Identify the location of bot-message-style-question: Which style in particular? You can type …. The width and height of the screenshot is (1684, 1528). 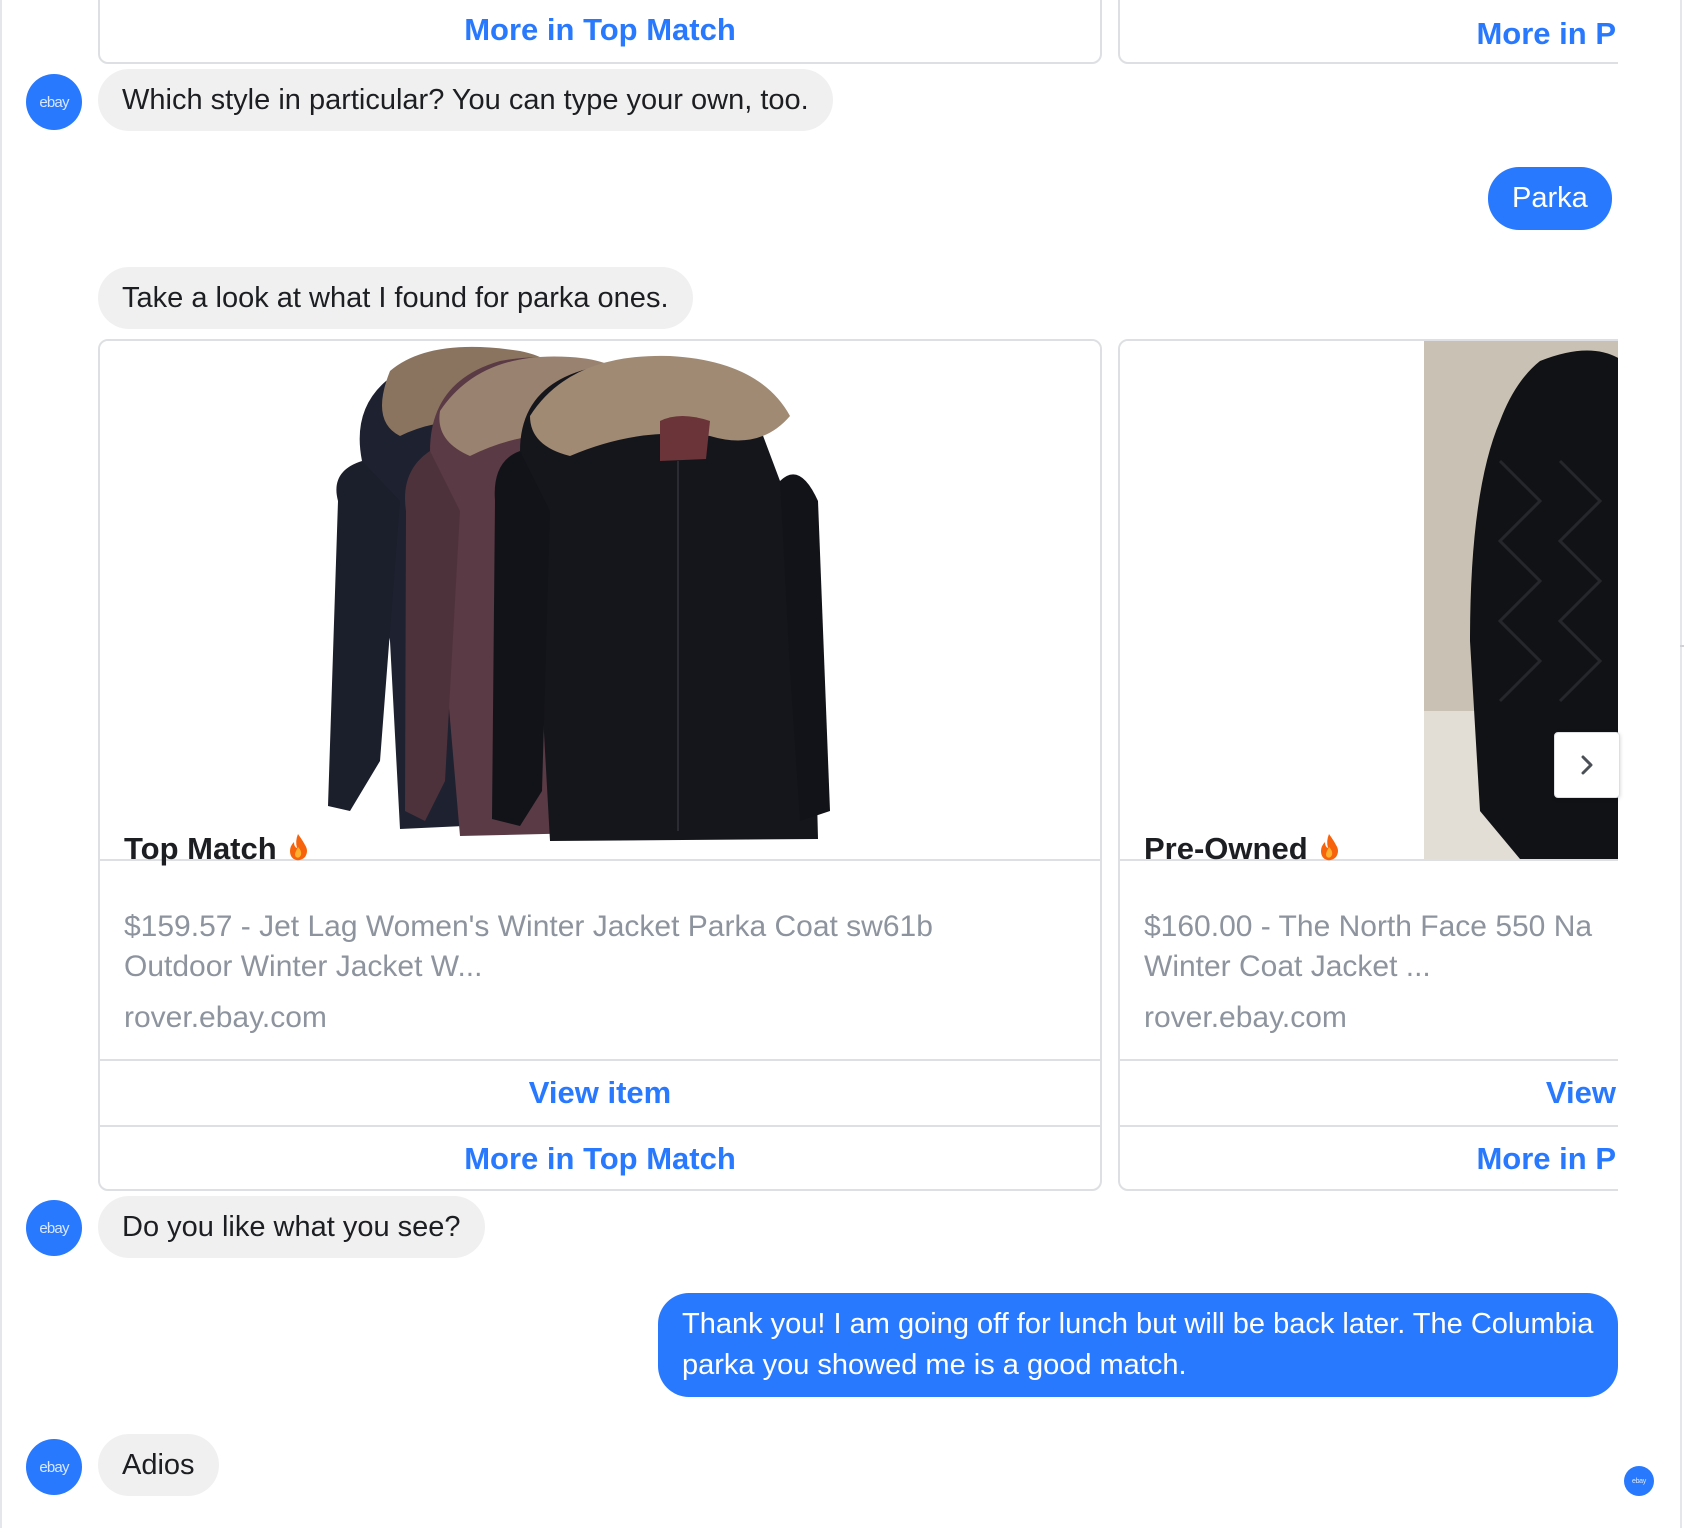
(465, 100).